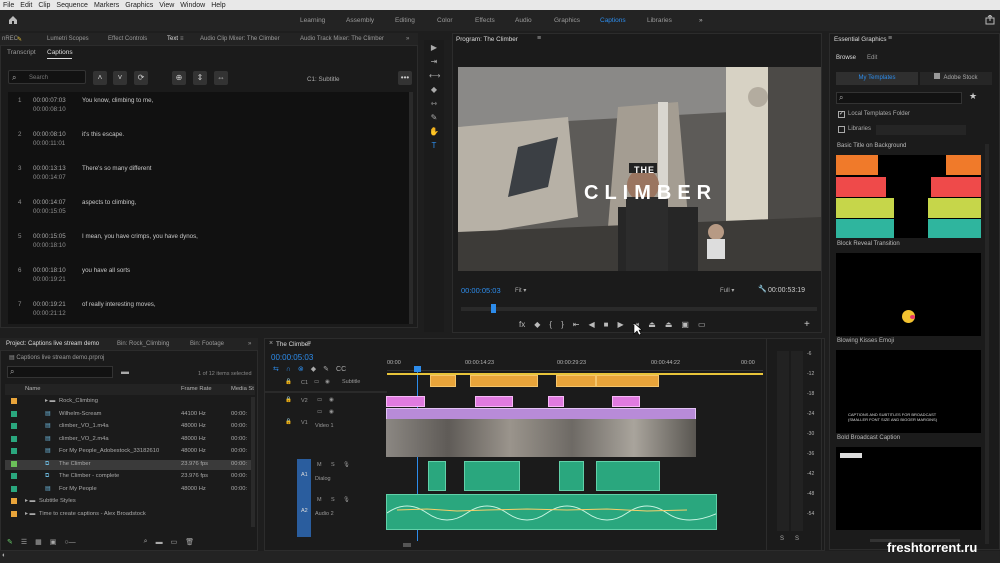  What do you see at coordinates (26, 5) in the screenshot?
I see `menu-edit: Edit` at bounding box center [26, 5].